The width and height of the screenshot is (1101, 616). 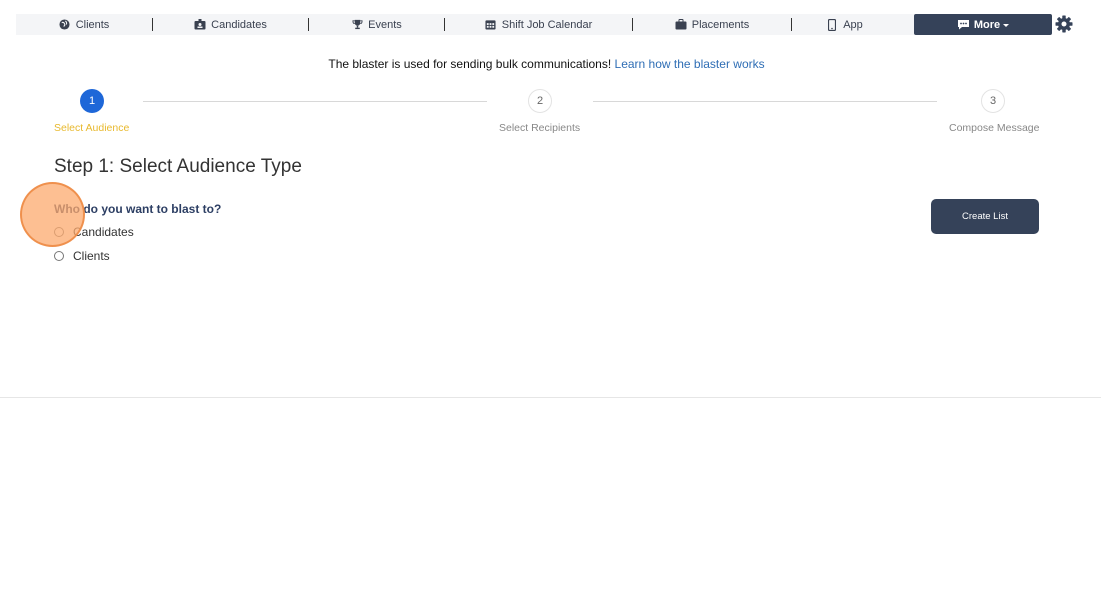 What do you see at coordinates (681, 25) in the screenshot?
I see `briefcase-icon` at bounding box center [681, 25].